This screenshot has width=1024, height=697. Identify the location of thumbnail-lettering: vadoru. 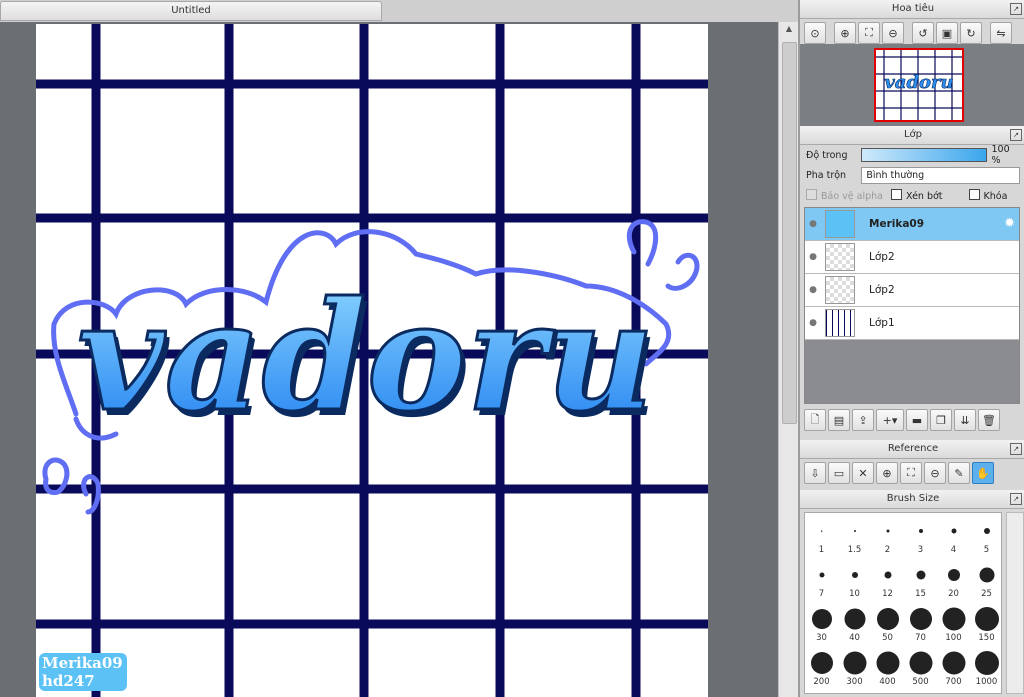
(918, 82).